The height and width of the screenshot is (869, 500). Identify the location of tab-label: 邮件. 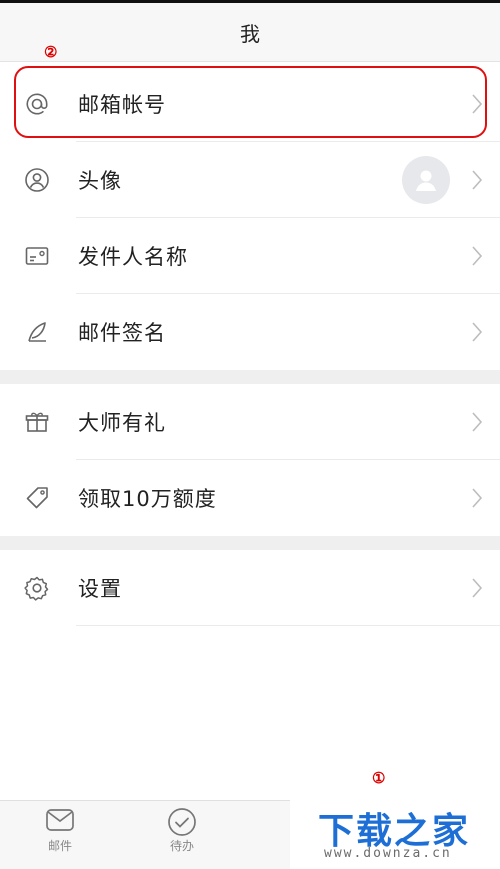
(59, 846).